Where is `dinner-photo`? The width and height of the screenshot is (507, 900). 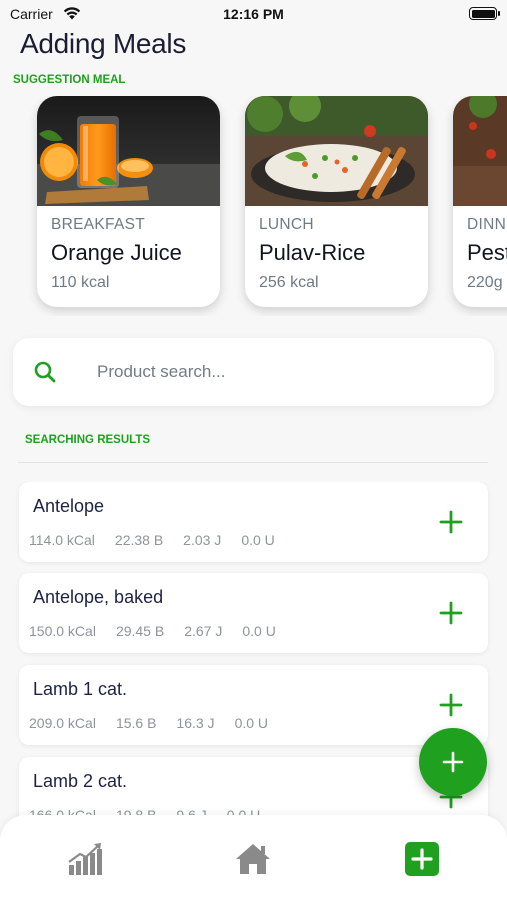
dinner-photo is located at coordinates (480, 151).